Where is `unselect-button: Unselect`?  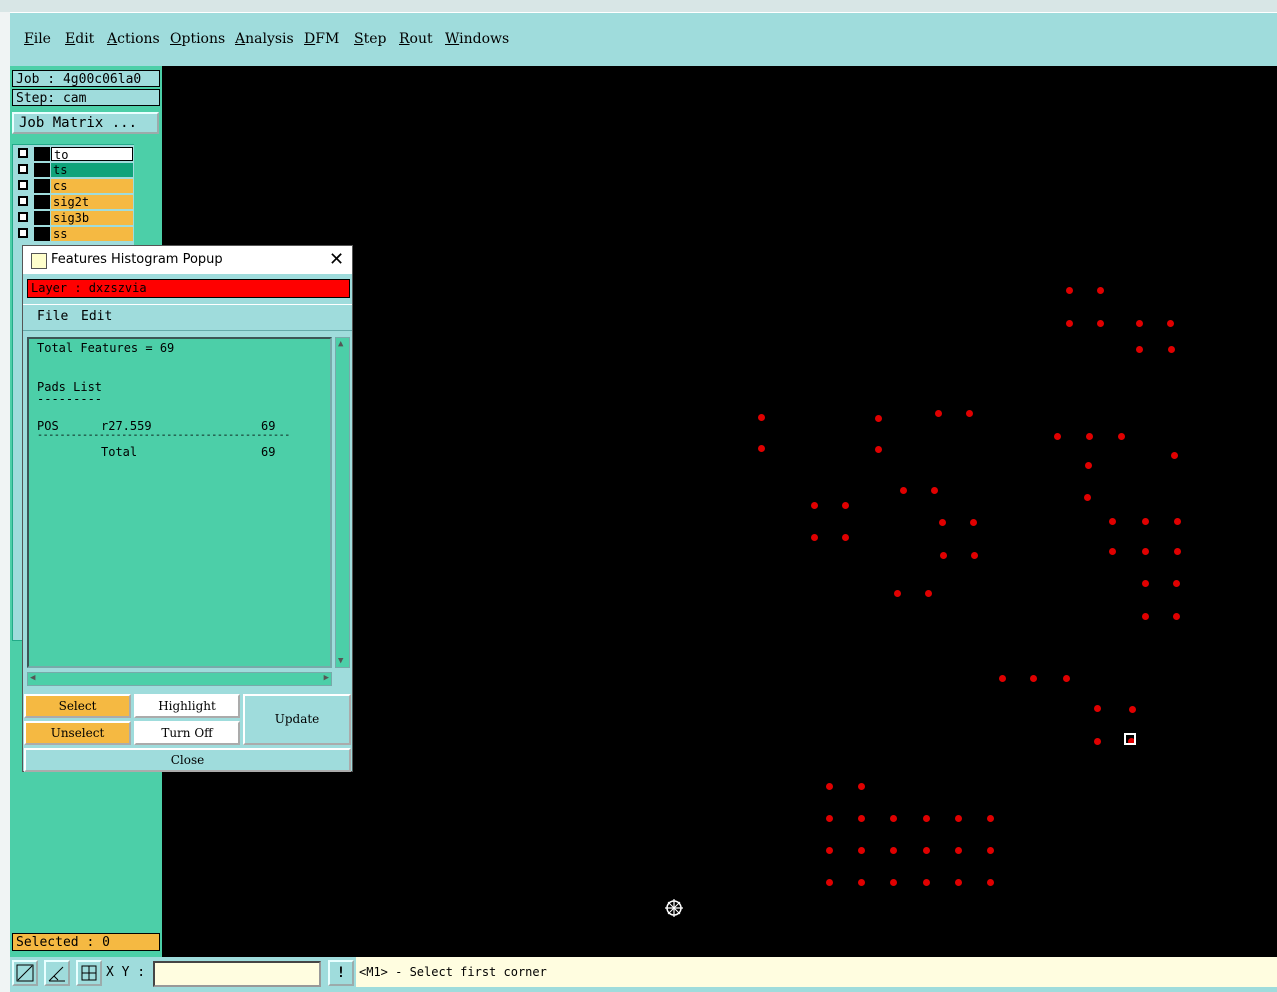 unselect-button: Unselect is located at coordinates (77, 733).